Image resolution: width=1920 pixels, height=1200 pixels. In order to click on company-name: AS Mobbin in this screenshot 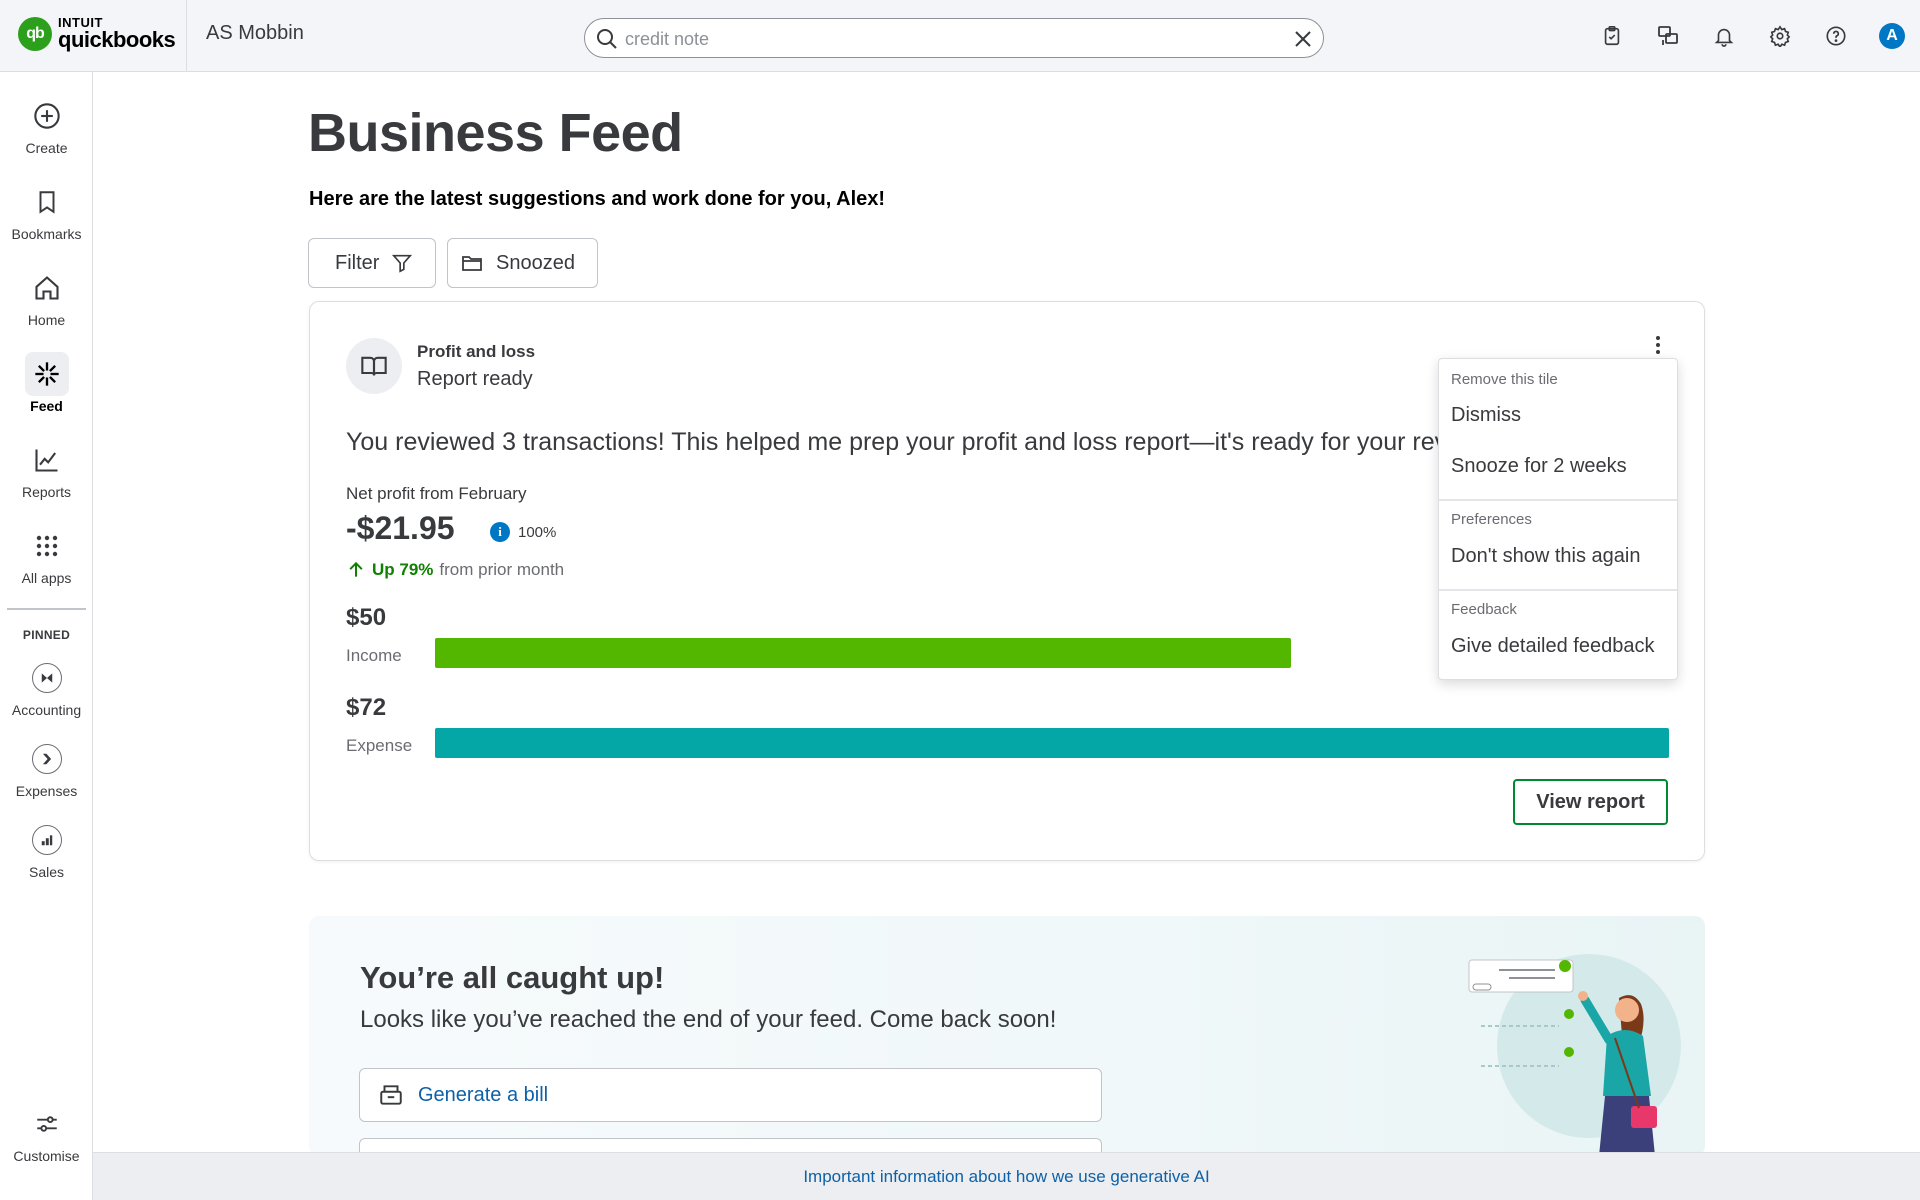, I will do `click(255, 33)`.